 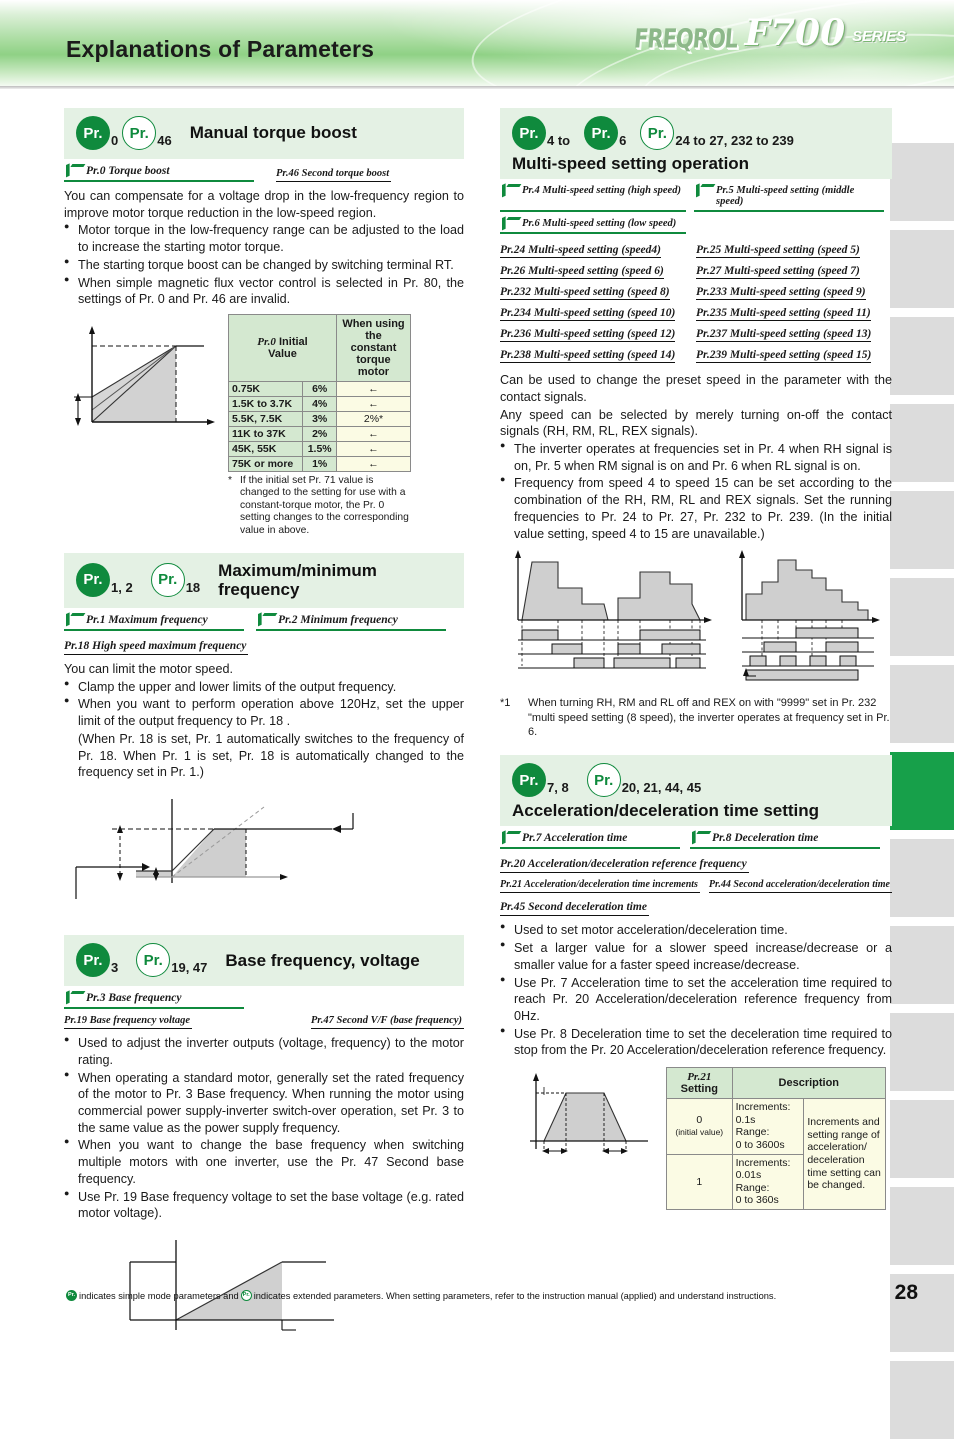 What do you see at coordinates (574, 908) in the screenshot?
I see `param-ext-pr45: Pr.45 Second deceleration time` at bounding box center [574, 908].